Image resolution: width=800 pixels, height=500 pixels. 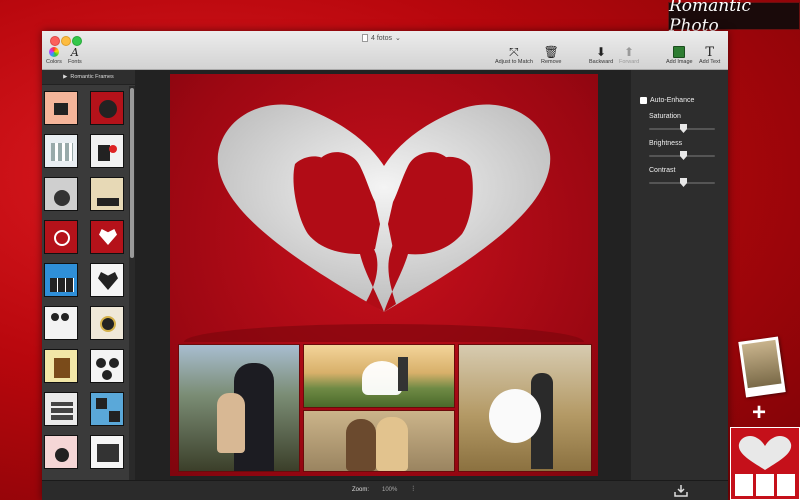 I want to click on add-text-label: Add Text, so click(x=710, y=62).